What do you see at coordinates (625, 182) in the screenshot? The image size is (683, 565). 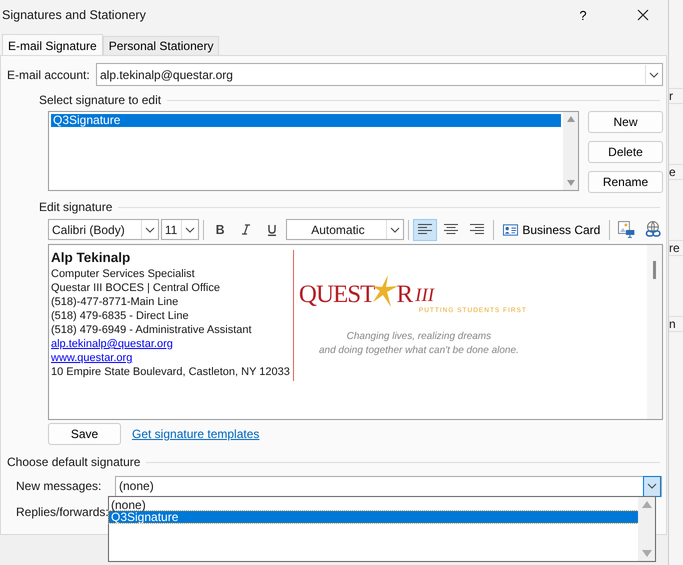 I see `dialog-button: Rename` at bounding box center [625, 182].